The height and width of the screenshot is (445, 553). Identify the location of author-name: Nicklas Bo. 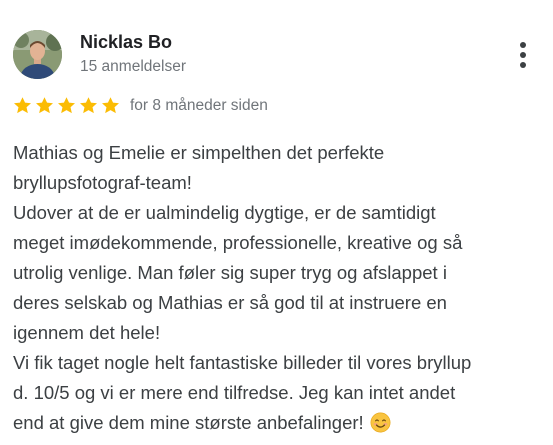
(126, 42).